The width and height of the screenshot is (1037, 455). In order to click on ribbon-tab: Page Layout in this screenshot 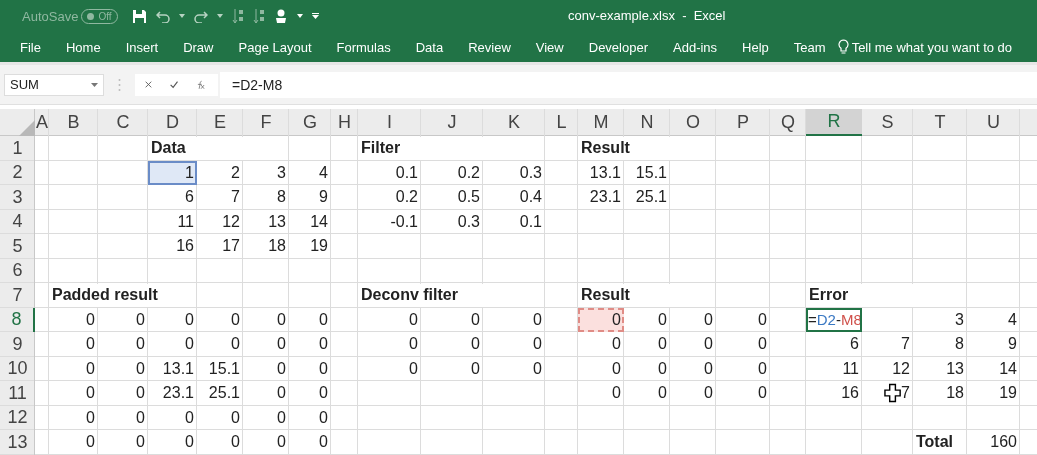, I will do `click(275, 47)`.